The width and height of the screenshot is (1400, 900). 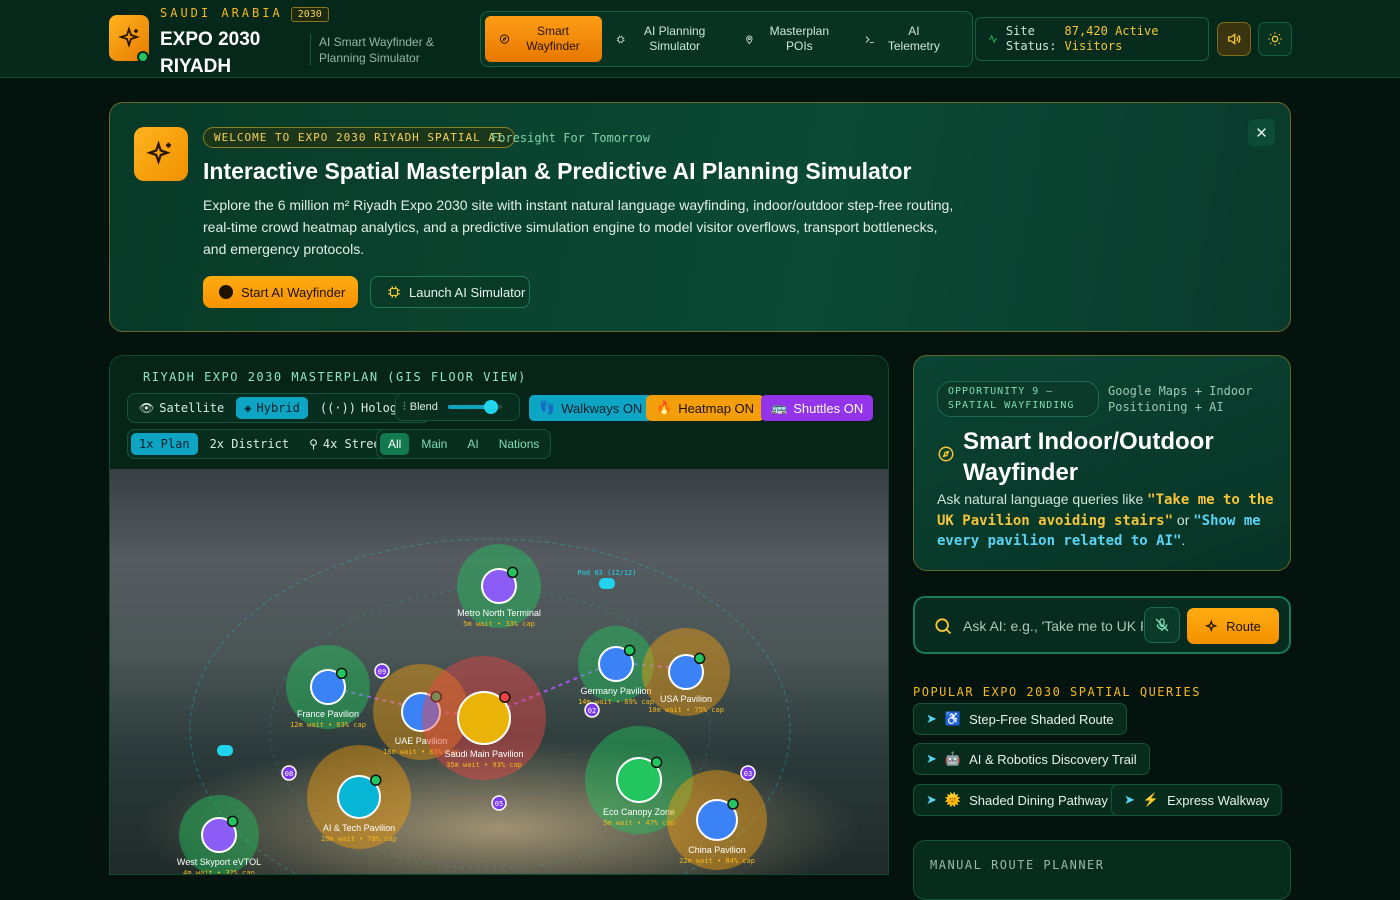 What do you see at coordinates (484, 718) in the screenshot?
I see `pavilion-marker: Saudi Main Pavilion 35m wait • 93% cap` at bounding box center [484, 718].